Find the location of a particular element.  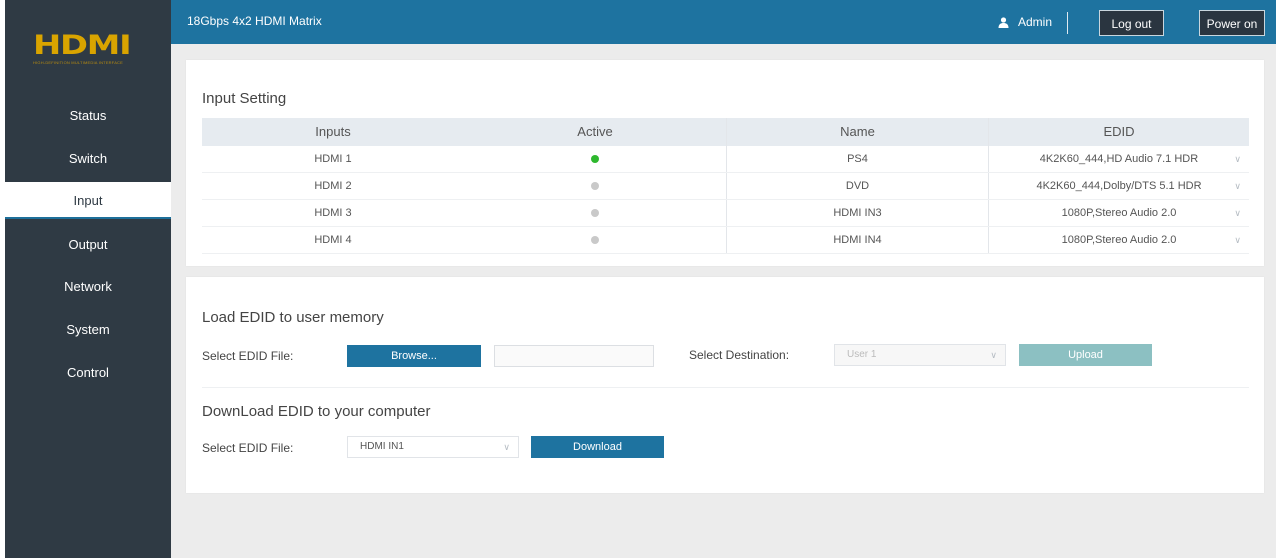

table-header: Inputs Active Name EDID is located at coordinates (725, 132).